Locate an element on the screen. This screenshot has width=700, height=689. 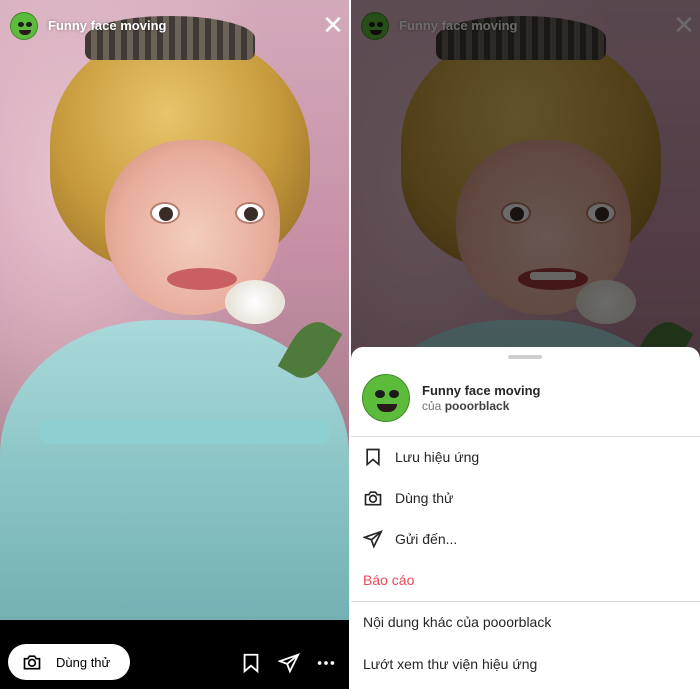
sheet-effect-name: Funny face moving is located at coordinates (481, 390).